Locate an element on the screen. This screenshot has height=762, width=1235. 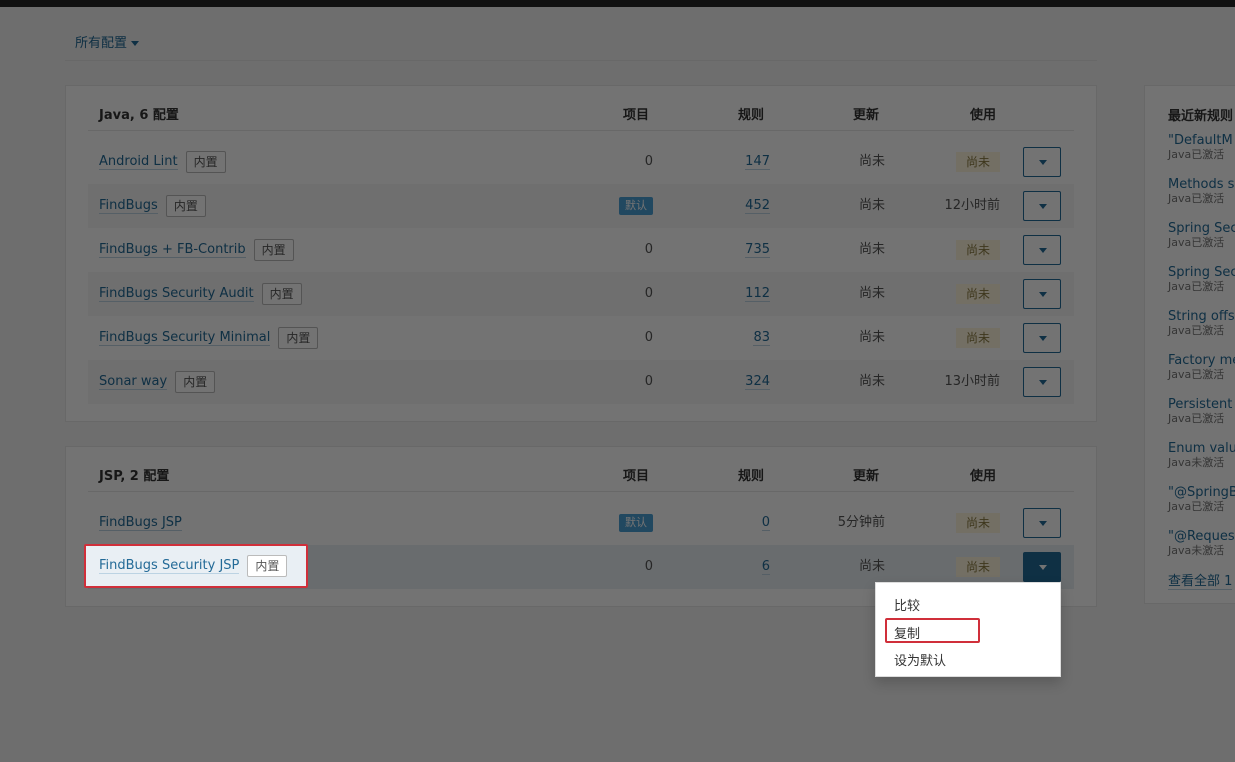
see-all-rules-link: 查看全部 1 is located at coordinates (1200, 580).